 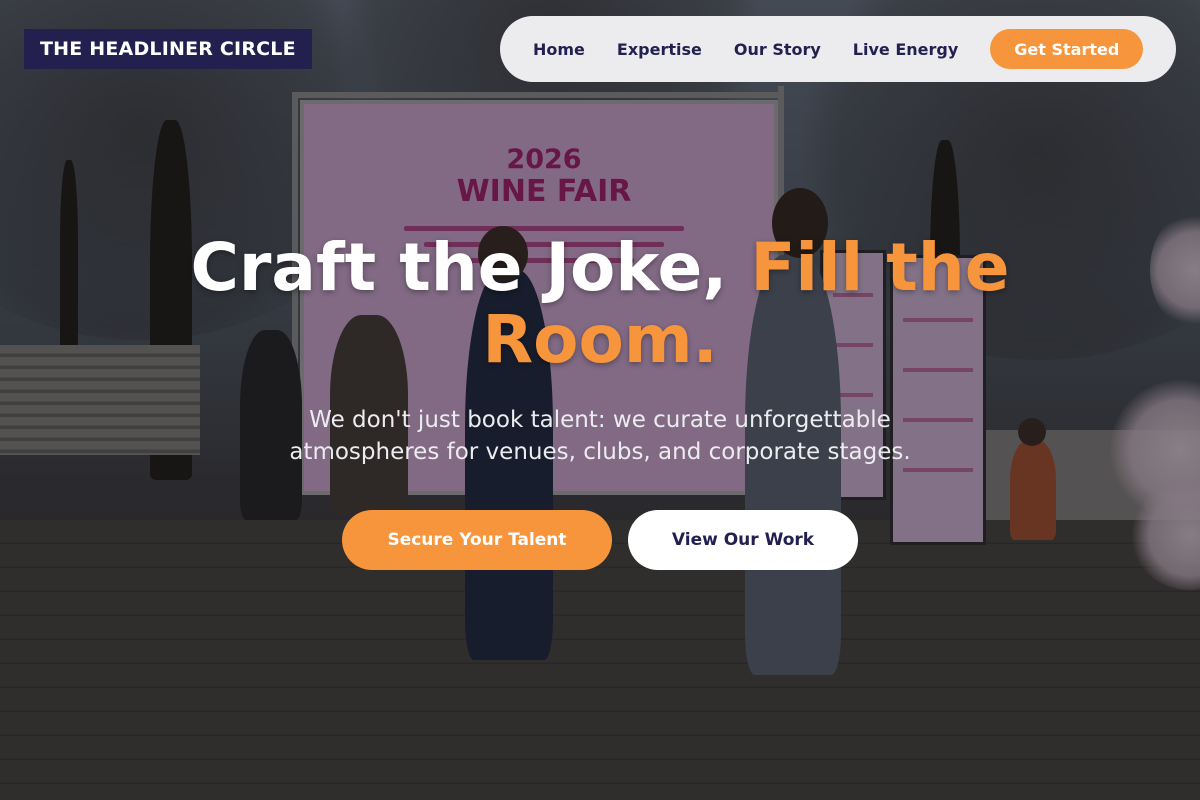 What do you see at coordinates (743, 540) in the screenshot?
I see `view-our-work-button: View Our Work` at bounding box center [743, 540].